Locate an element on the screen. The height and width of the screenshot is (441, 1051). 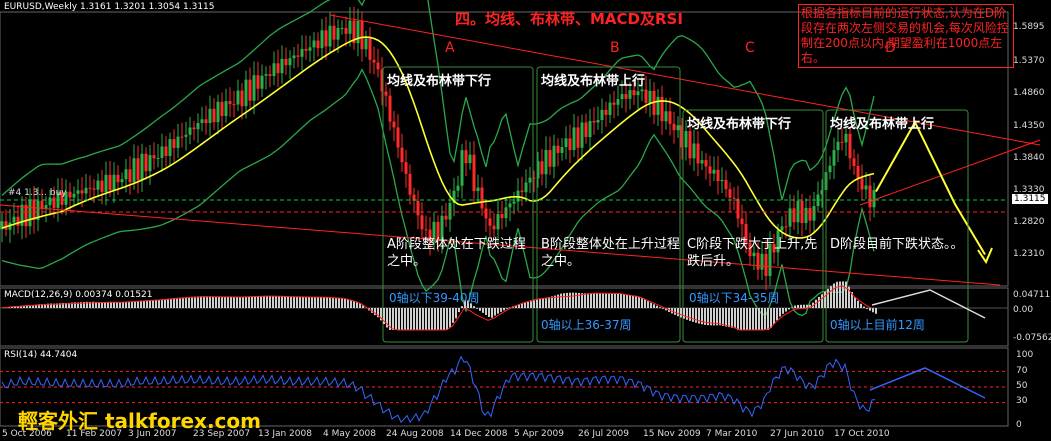
macd-header: MACD(12,26,9) 0.00374 0.01521 is located at coordinates (78, 295).